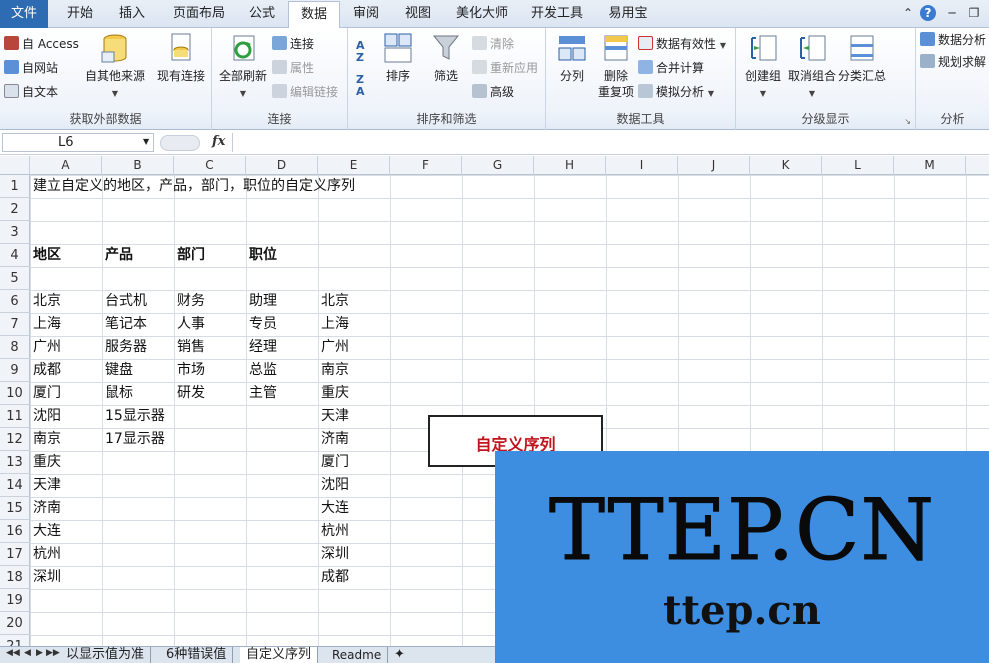  What do you see at coordinates (45, 485) in the screenshot?
I see `cell-region: 天津` at bounding box center [45, 485].